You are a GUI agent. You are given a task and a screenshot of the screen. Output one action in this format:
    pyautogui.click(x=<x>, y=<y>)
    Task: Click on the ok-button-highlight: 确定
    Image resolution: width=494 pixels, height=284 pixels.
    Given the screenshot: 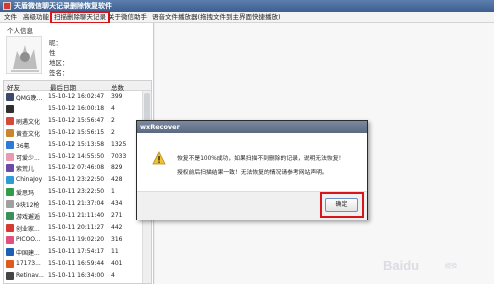 What is the action you would take?
    pyautogui.click(x=342, y=205)
    